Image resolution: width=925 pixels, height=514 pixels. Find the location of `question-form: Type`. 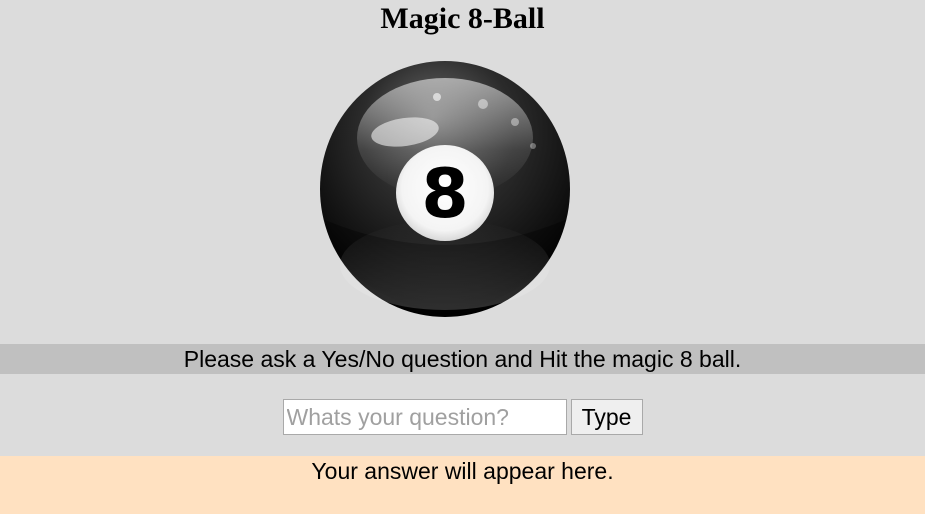

question-form: Type is located at coordinates (462, 418).